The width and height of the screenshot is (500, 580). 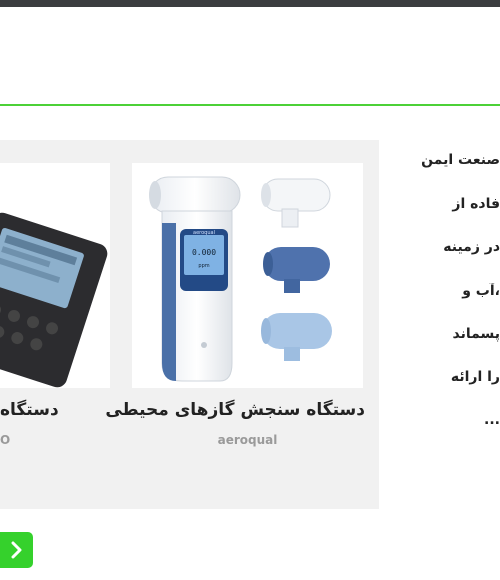 I want to click on device-reading: 0.000, so click(x=204, y=252).